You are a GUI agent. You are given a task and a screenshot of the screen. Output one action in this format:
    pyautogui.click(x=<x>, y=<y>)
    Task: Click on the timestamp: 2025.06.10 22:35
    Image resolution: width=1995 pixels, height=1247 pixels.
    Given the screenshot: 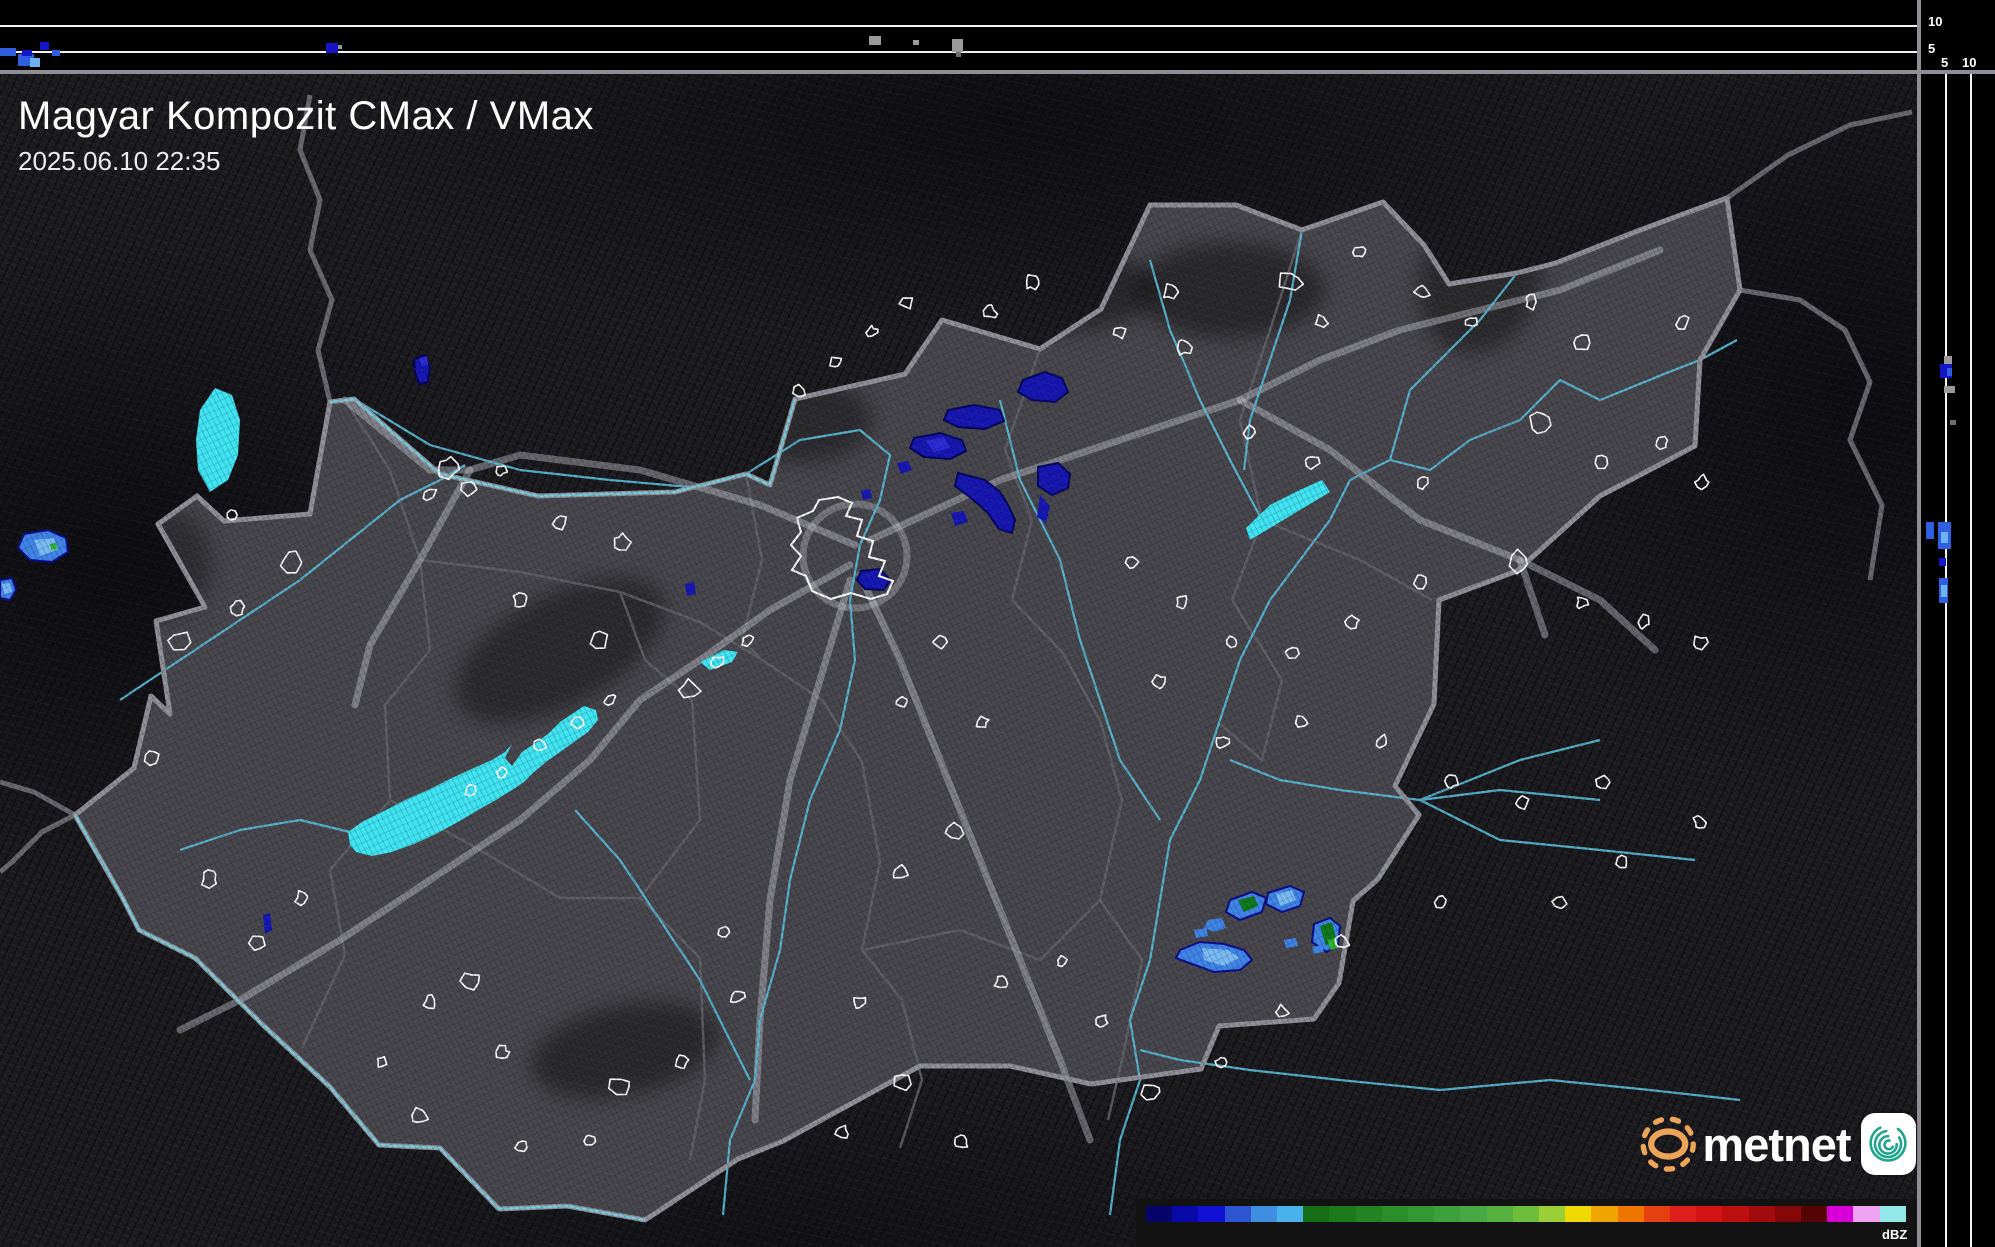 What is the action you would take?
    pyautogui.click(x=119, y=161)
    